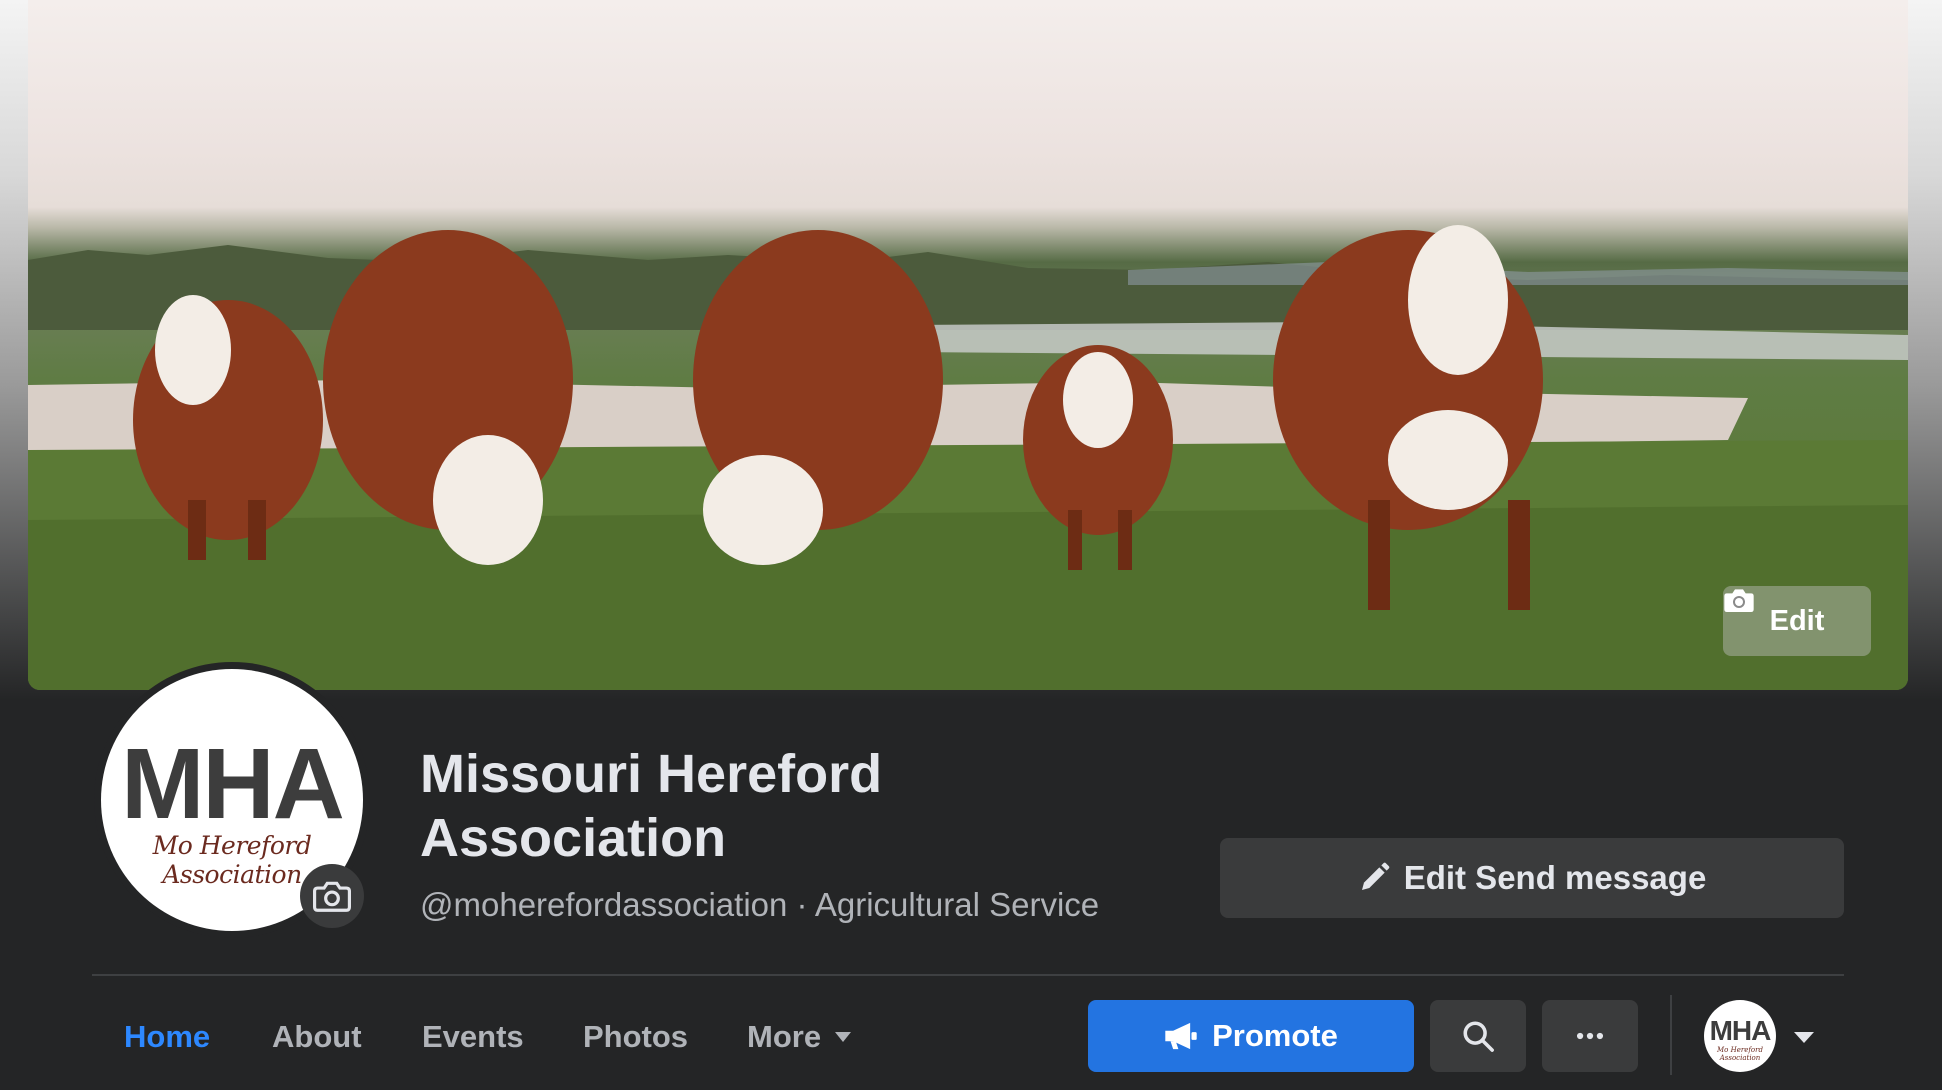  I want to click on tab-events: Events, so click(473, 1037).